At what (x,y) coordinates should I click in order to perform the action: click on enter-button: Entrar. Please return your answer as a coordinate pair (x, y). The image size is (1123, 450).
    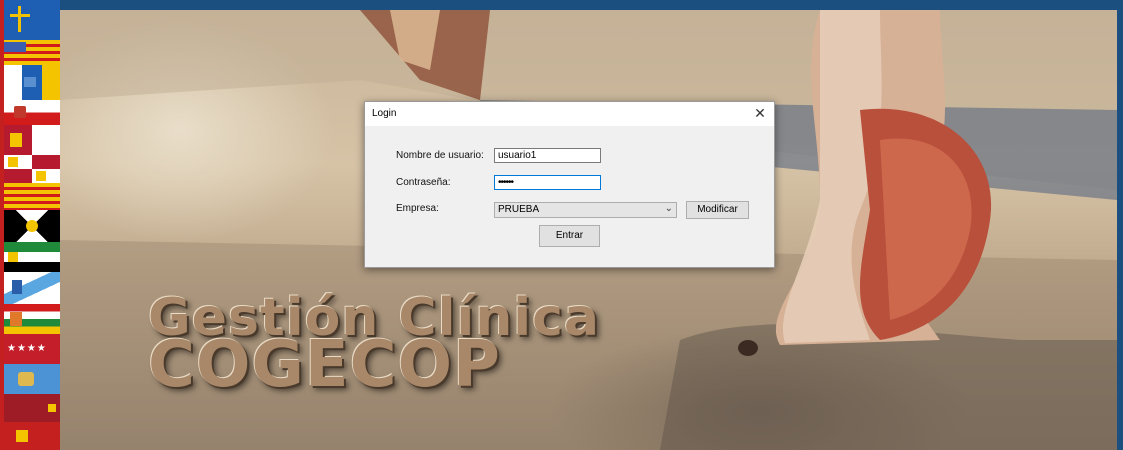
    Looking at the image, I should click on (569, 236).